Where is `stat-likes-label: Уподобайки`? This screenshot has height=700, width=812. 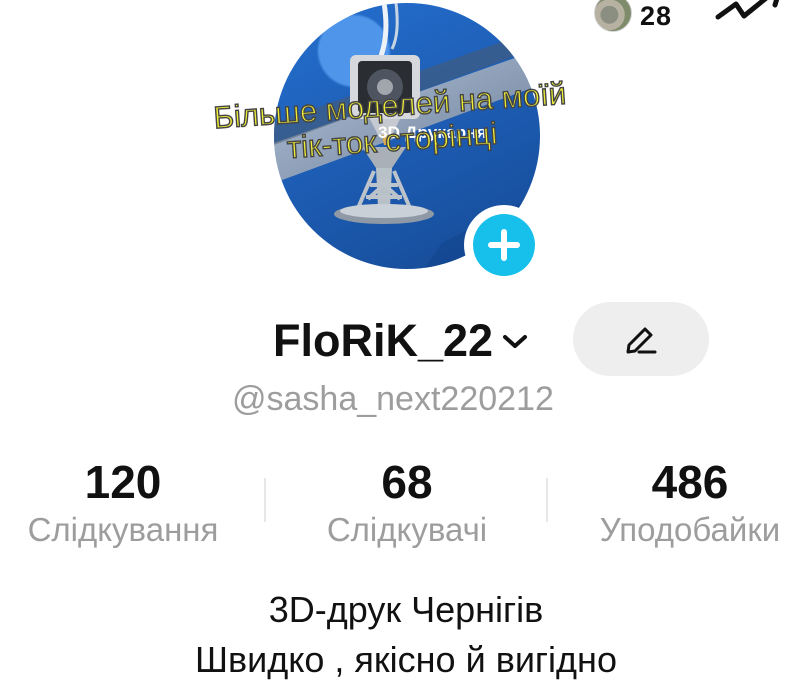 stat-likes-label: Уподобайки is located at coordinates (690, 530).